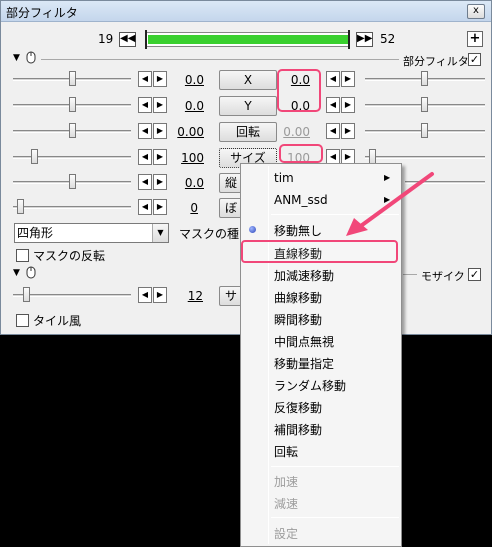 The height and width of the screenshot is (547, 492). What do you see at coordinates (410, 274) in the screenshot?
I see `mosaic-separator` at bounding box center [410, 274].